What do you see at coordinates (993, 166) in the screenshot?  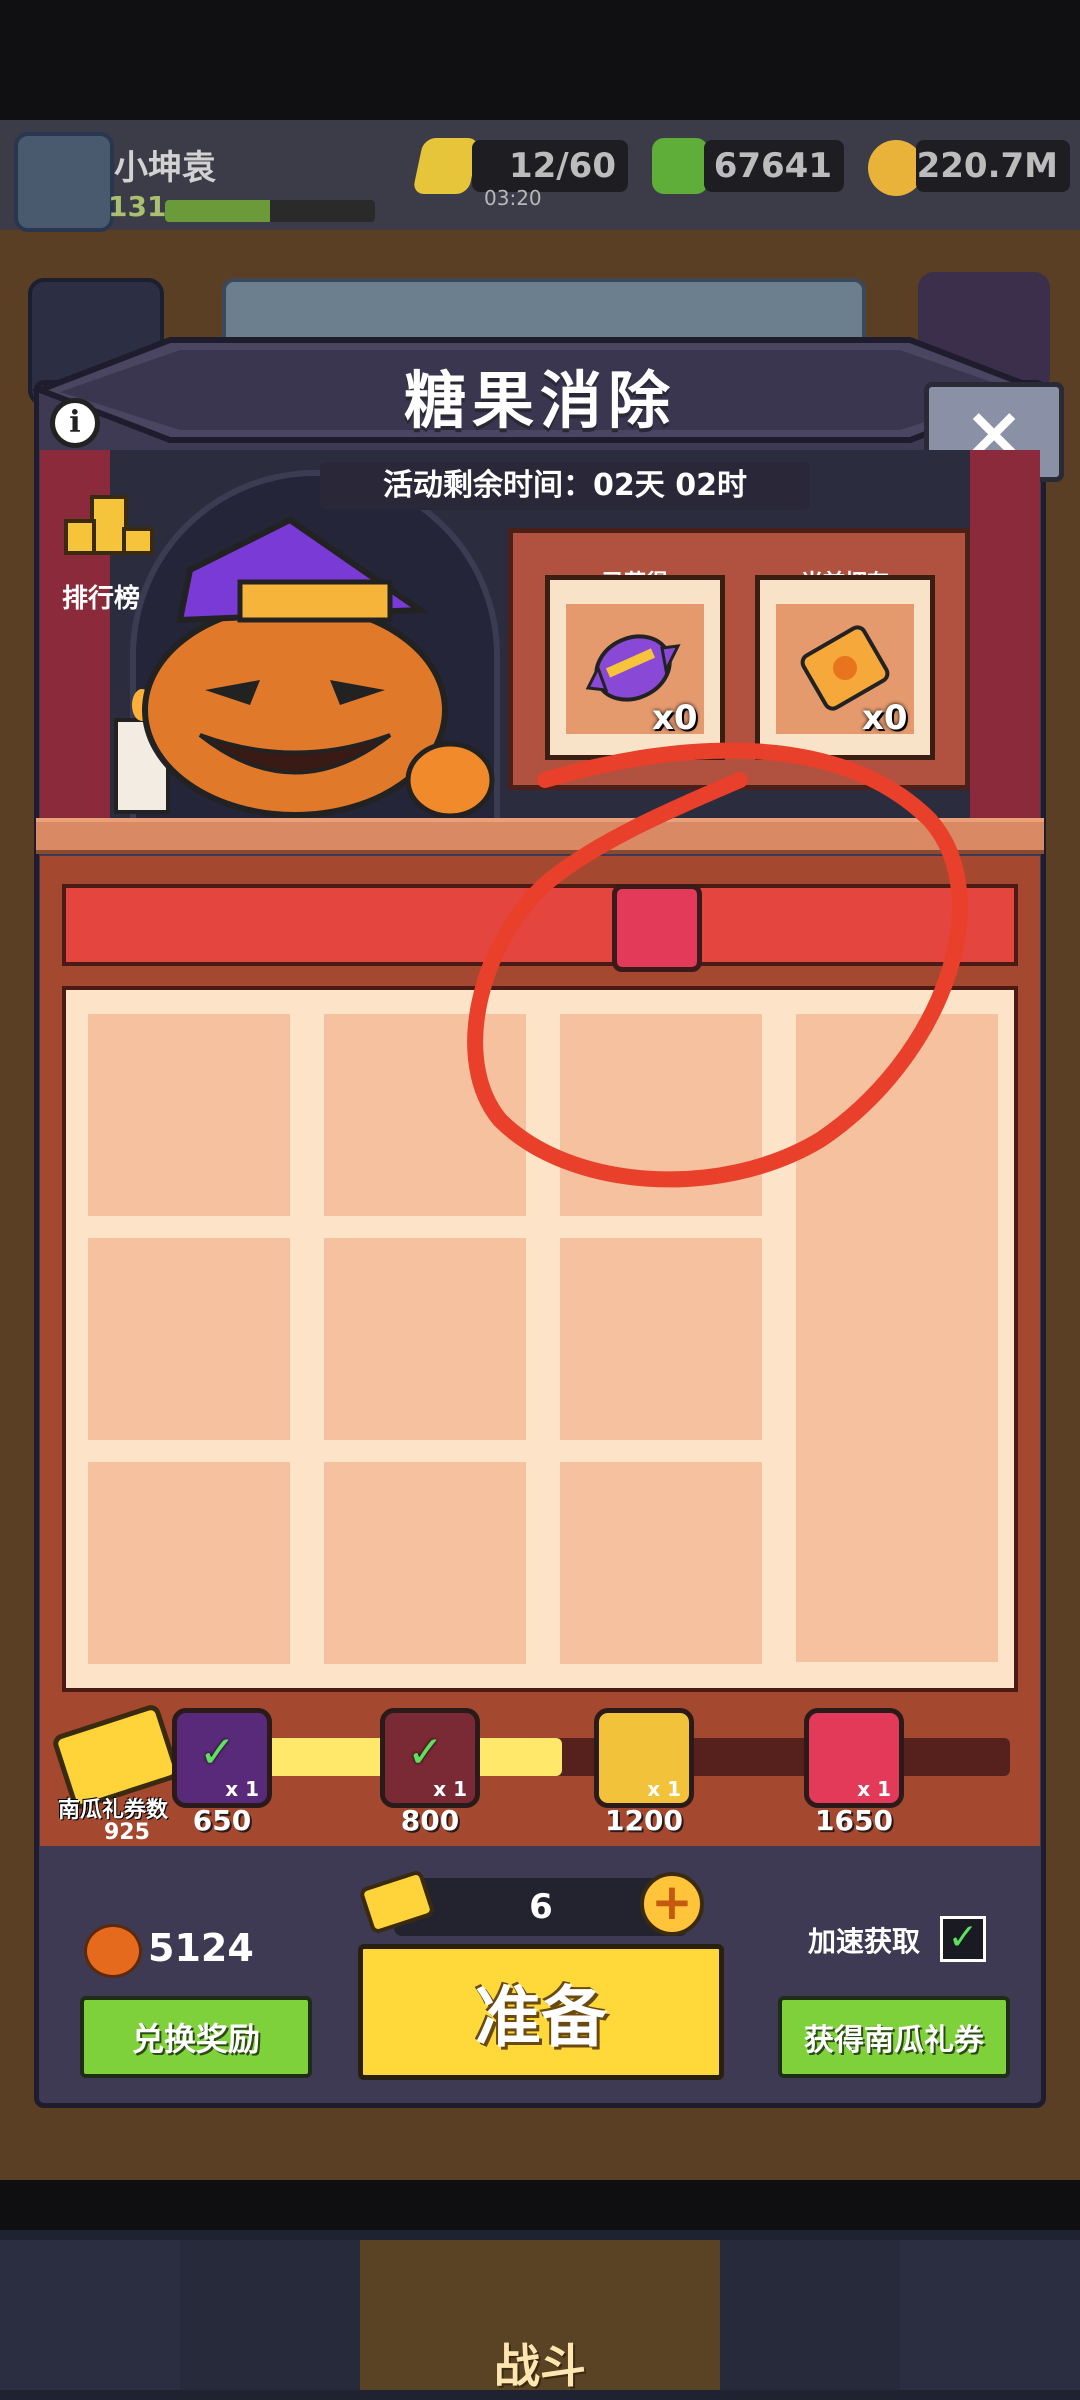 I see `coin-counter: 220.7M` at bounding box center [993, 166].